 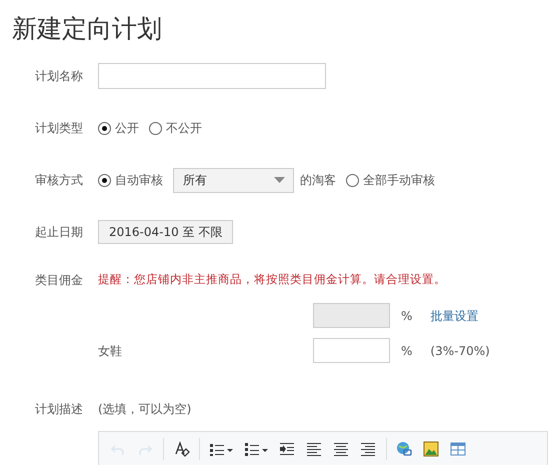 What do you see at coordinates (59, 409) in the screenshot?
I see `field-label: 计划描述` at bounding box center [59, 409].